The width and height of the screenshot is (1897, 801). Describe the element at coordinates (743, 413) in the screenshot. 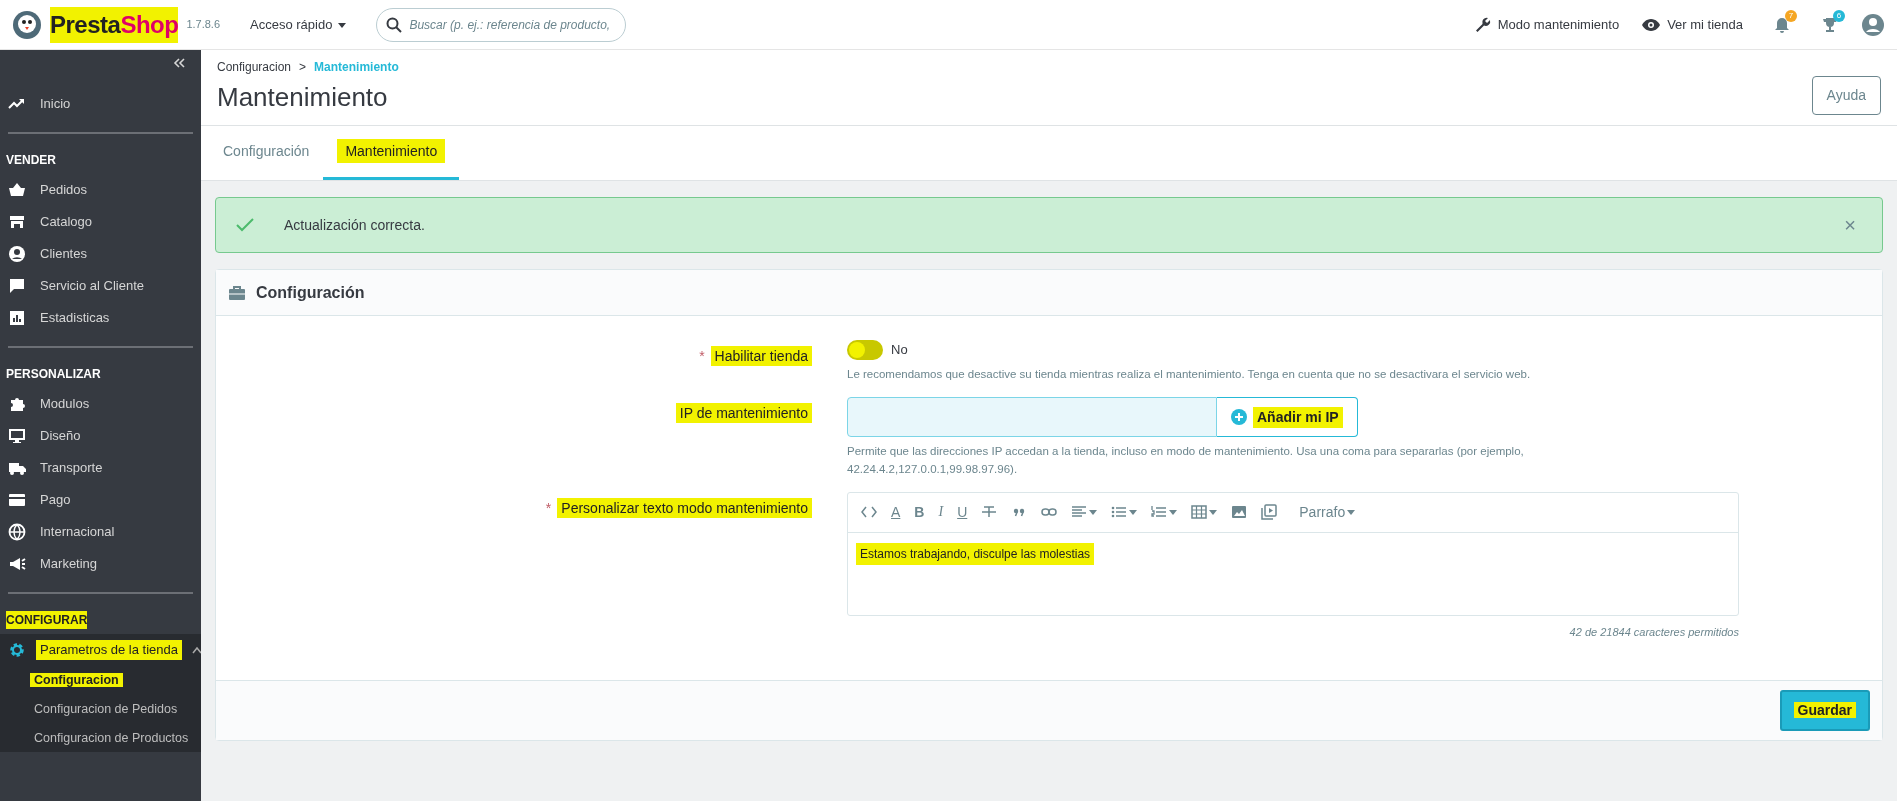

I see `field-label: IP de mantenimiento` at that location.